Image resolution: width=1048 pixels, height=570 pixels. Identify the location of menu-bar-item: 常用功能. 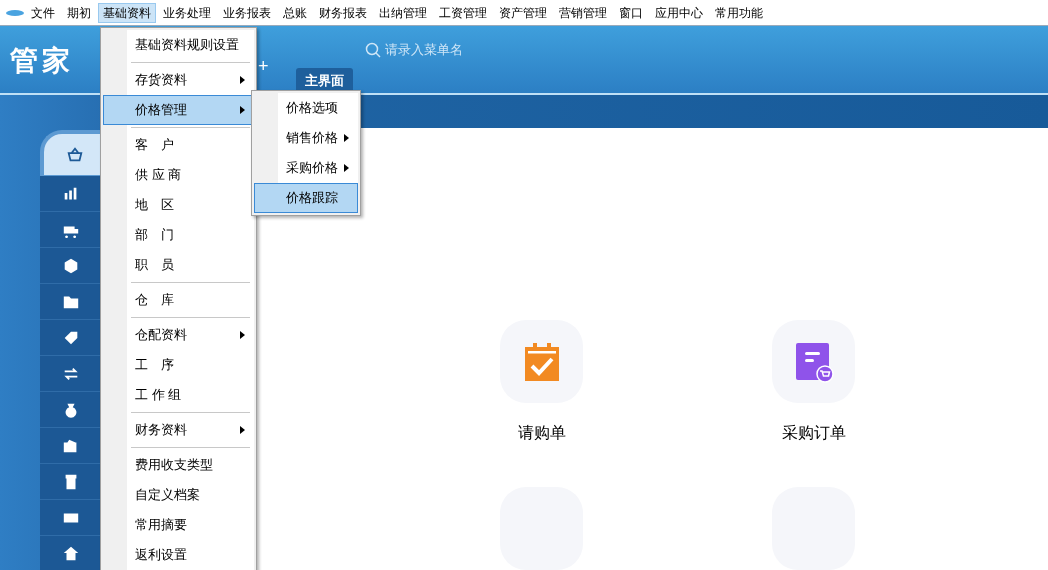
(739, 12).